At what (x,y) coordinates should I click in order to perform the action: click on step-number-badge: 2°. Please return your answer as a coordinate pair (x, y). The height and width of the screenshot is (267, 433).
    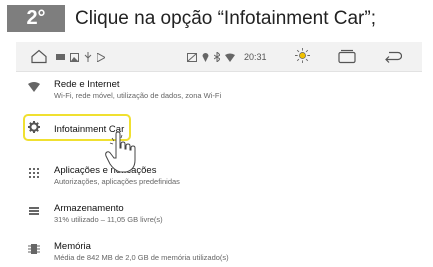
    Looking at the image, I should click on (36, 18).